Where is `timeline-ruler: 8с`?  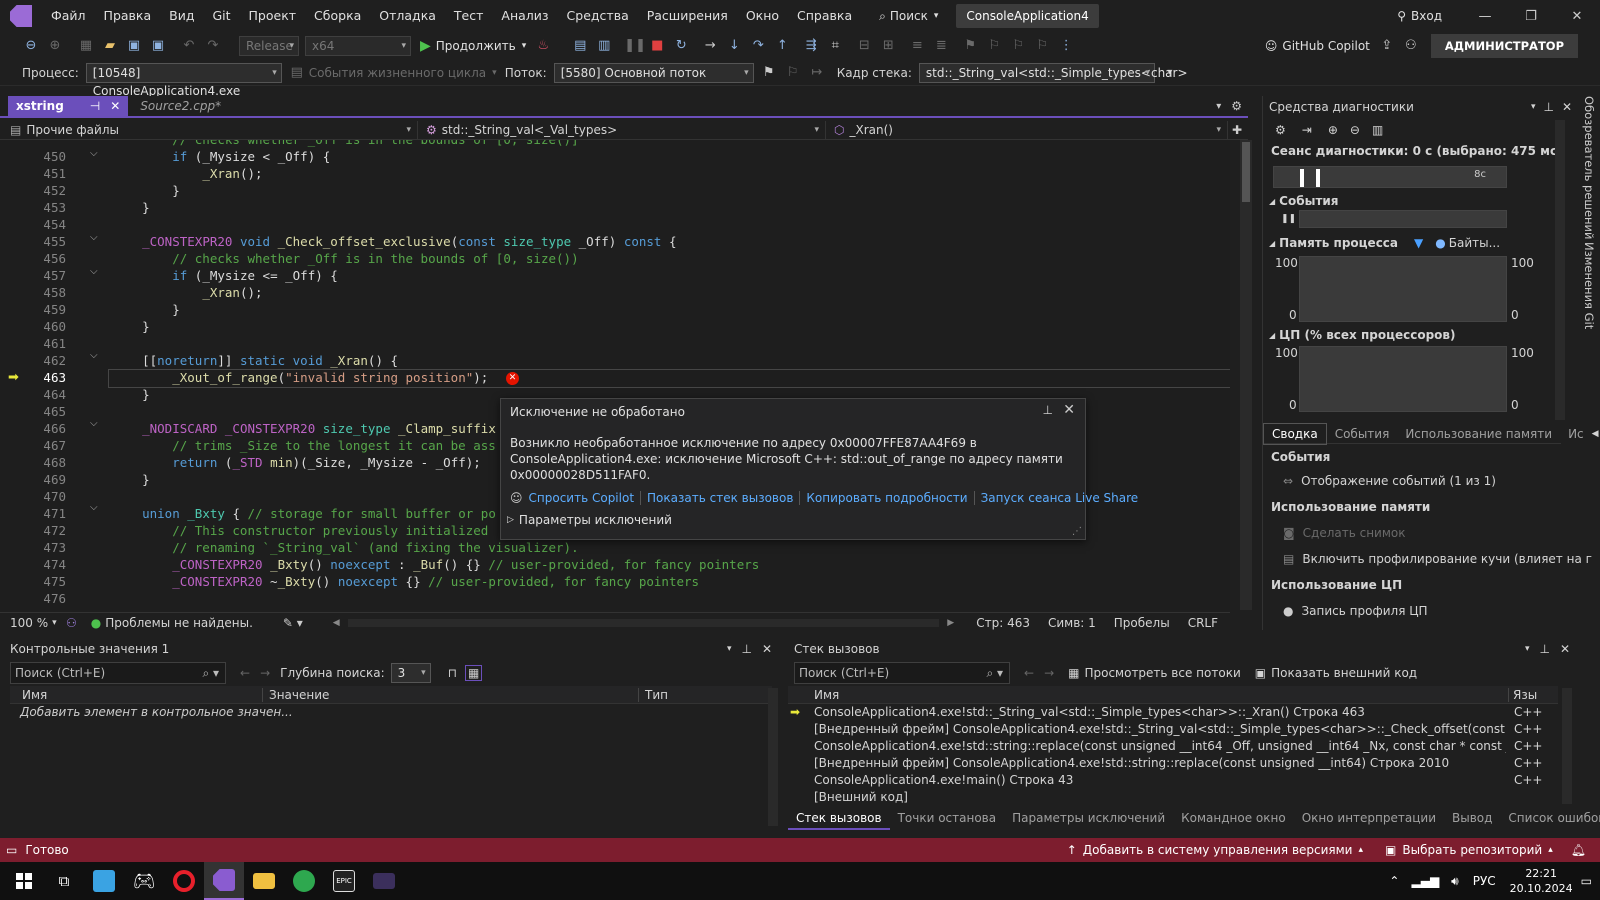
timeline-ruler: 8с is located at coordinates (1390, 177).